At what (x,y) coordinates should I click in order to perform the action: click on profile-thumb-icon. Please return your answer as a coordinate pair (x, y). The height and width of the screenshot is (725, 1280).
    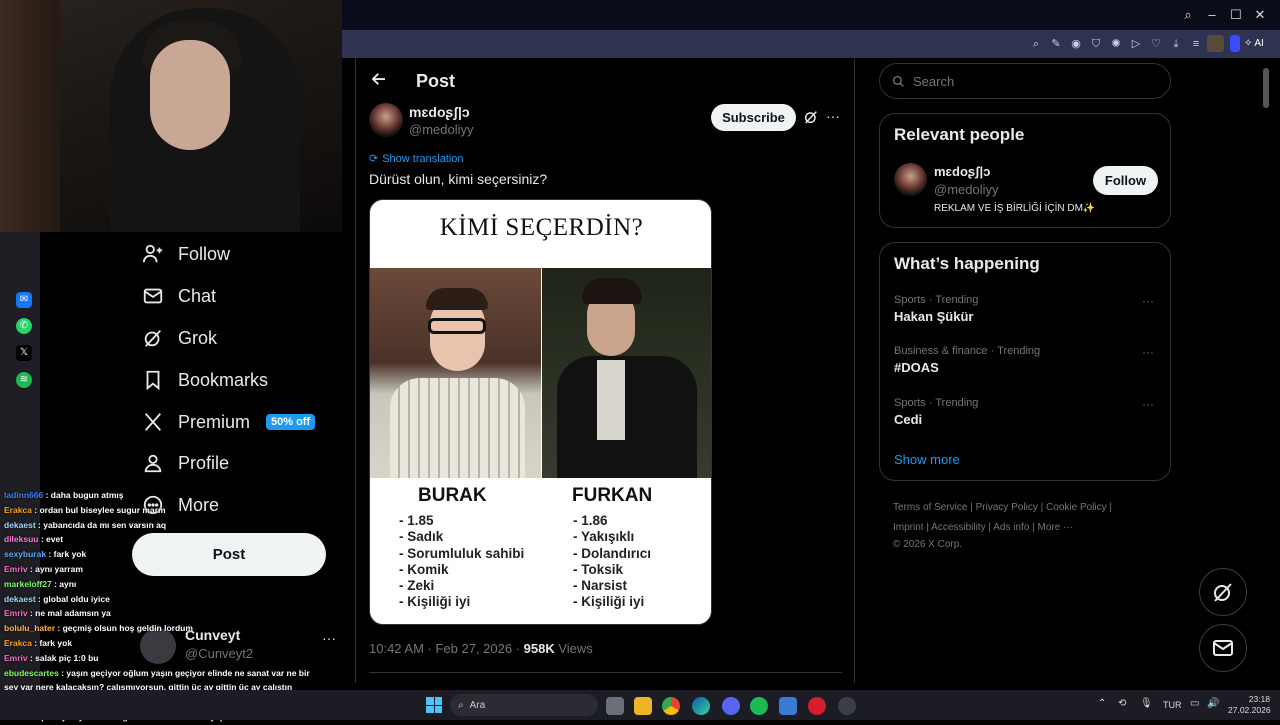
    Looking at the image, I should click on (1215, 43).